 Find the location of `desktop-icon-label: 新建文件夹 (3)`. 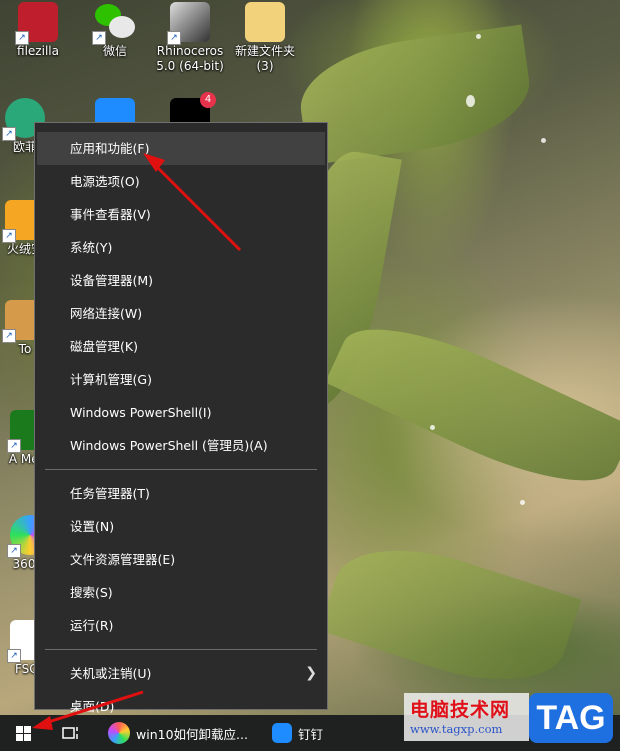

desktop-icon-label: 新建文件夹 (3) is located at coordinates (264, 58).